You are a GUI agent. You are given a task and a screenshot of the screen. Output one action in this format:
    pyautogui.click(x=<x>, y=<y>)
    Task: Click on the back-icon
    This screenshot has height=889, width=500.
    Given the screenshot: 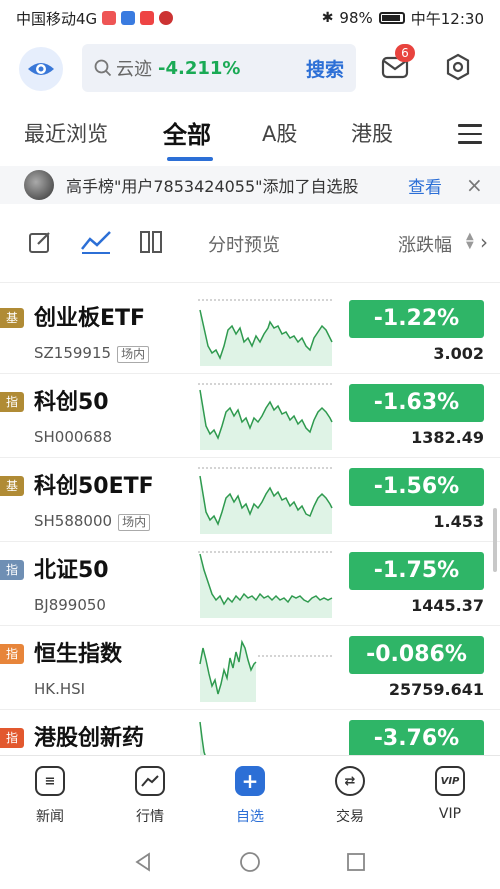 What is the action you would take?
    pyautogui.click(x=143, y=862)
    